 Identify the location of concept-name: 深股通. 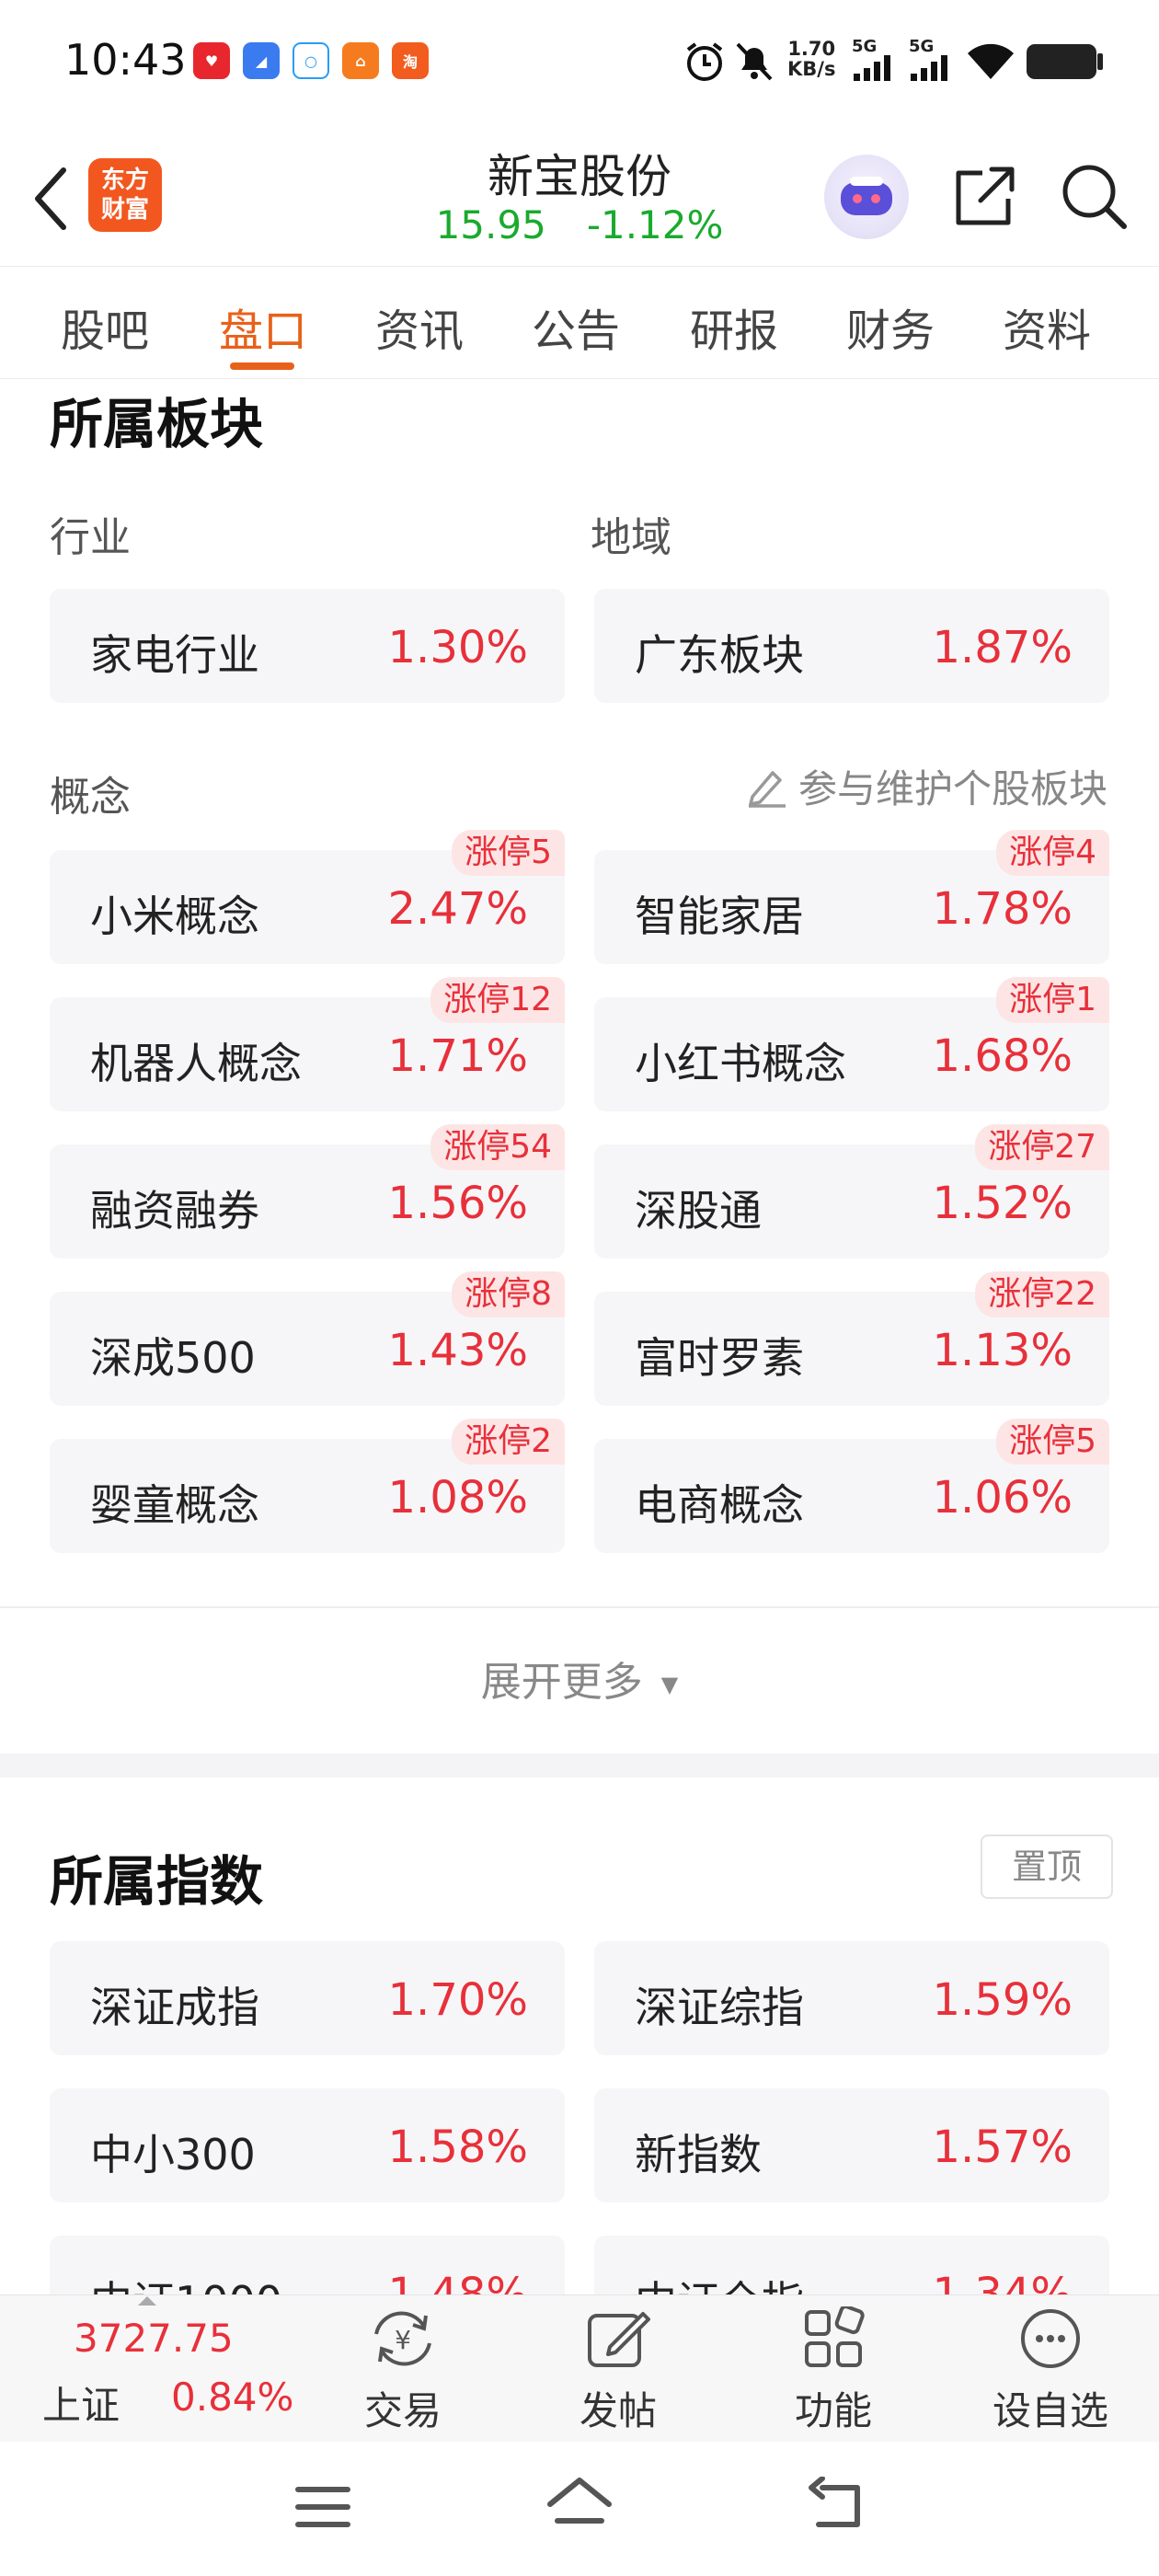
(698, 1211).